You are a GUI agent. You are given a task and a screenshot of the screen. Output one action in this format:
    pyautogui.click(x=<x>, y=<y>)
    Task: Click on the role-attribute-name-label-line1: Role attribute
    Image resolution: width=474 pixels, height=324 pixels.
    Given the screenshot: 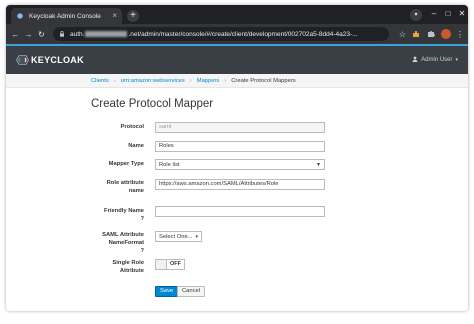 What is the action you would take?
    pyautogui.click(x=125, y=183)
    